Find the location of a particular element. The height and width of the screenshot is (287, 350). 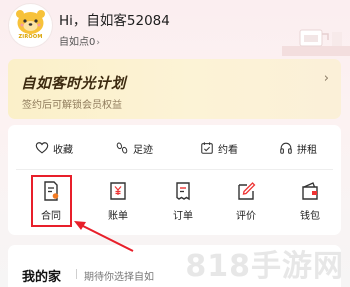

tool-wallet: 钱包 is located at coordinates (310, 204).